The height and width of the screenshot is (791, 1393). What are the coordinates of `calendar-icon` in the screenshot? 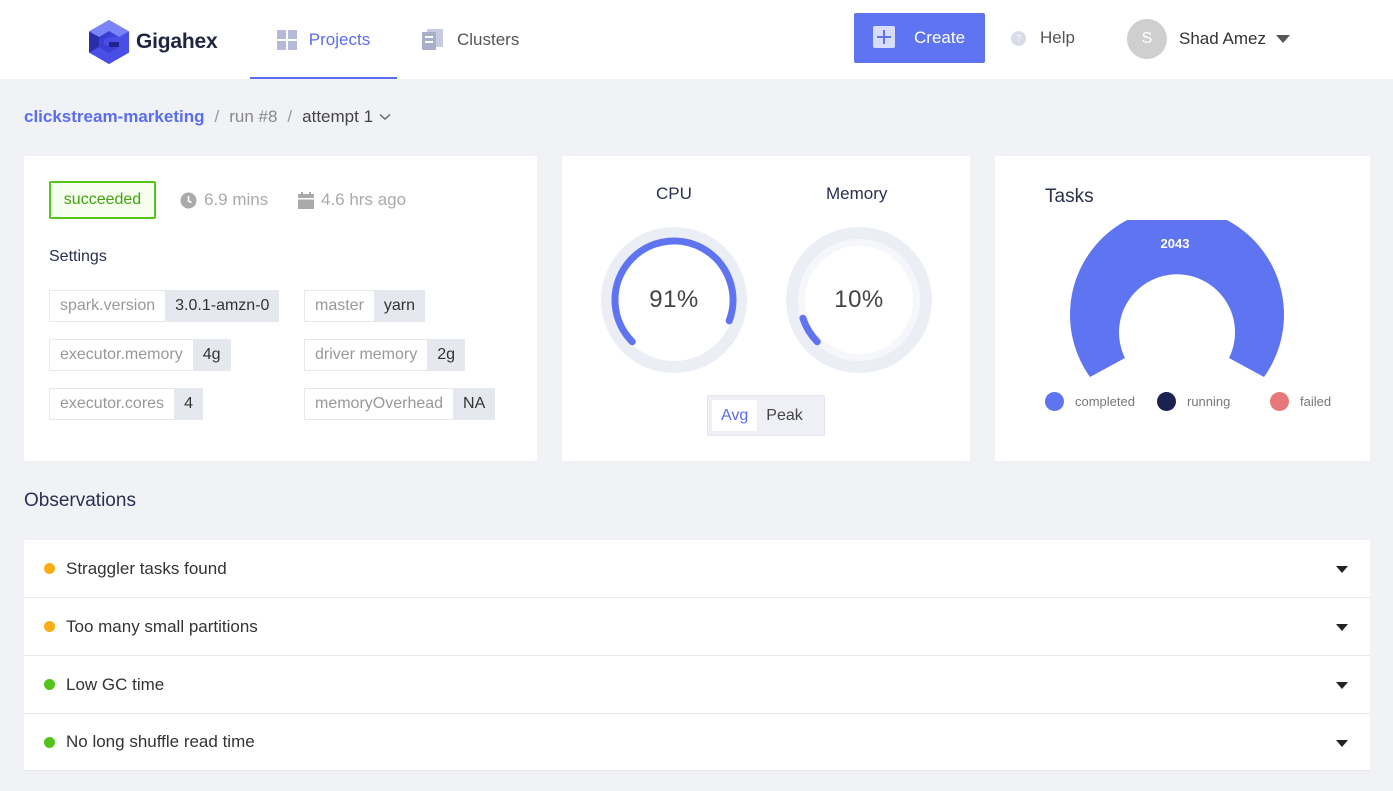 It's located at (306, 200).